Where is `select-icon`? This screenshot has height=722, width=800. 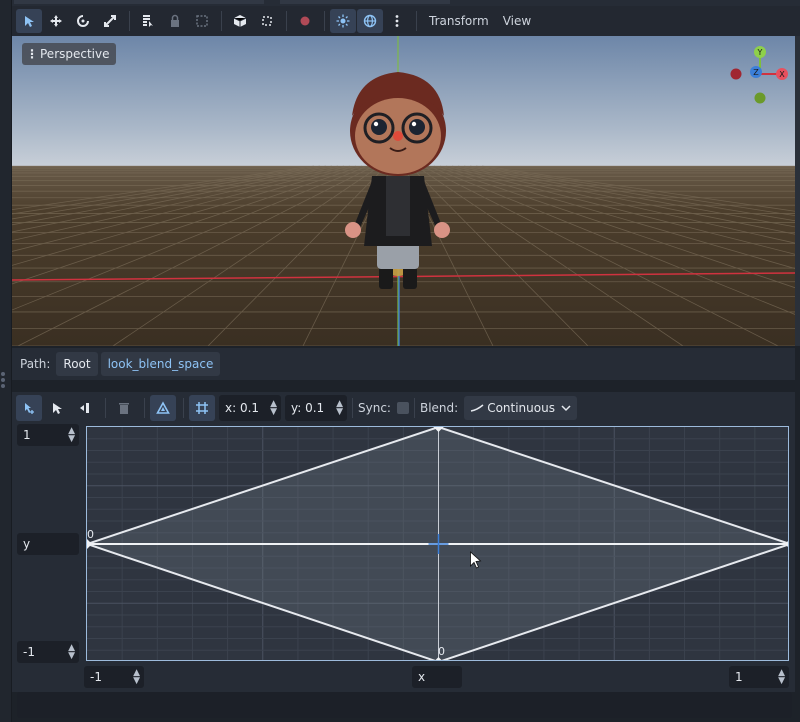
select-icon is located at coordinates (29, 21).